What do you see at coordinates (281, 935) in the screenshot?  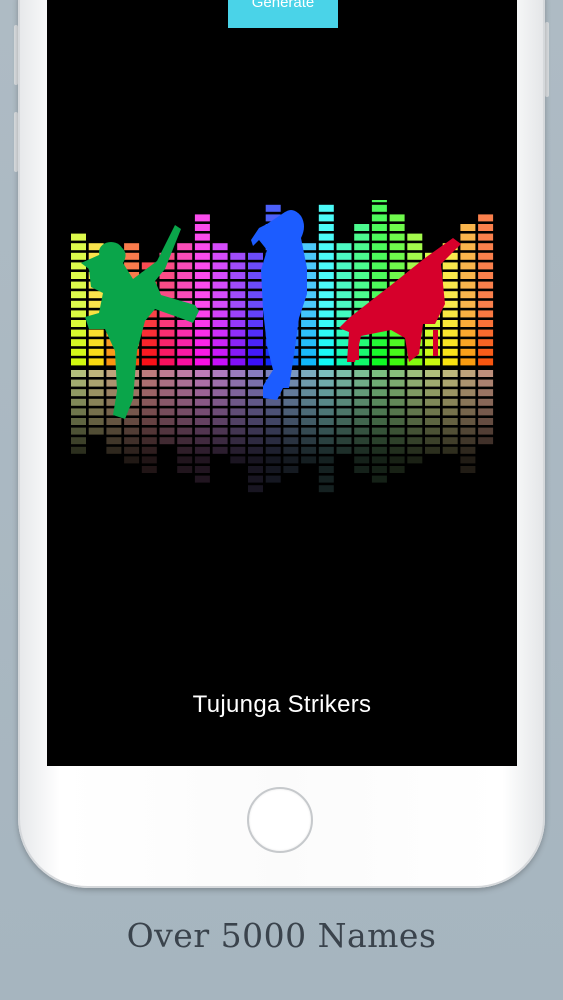 I see `promo-caption: Over 5000 Names` at bounding box center [281, 935].